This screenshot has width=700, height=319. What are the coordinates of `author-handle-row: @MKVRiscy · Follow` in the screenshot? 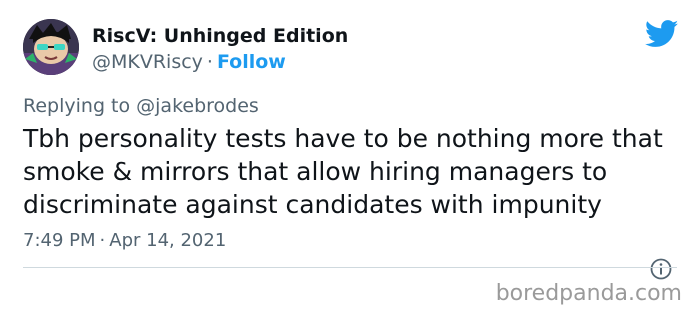 It's located at (189, 62).